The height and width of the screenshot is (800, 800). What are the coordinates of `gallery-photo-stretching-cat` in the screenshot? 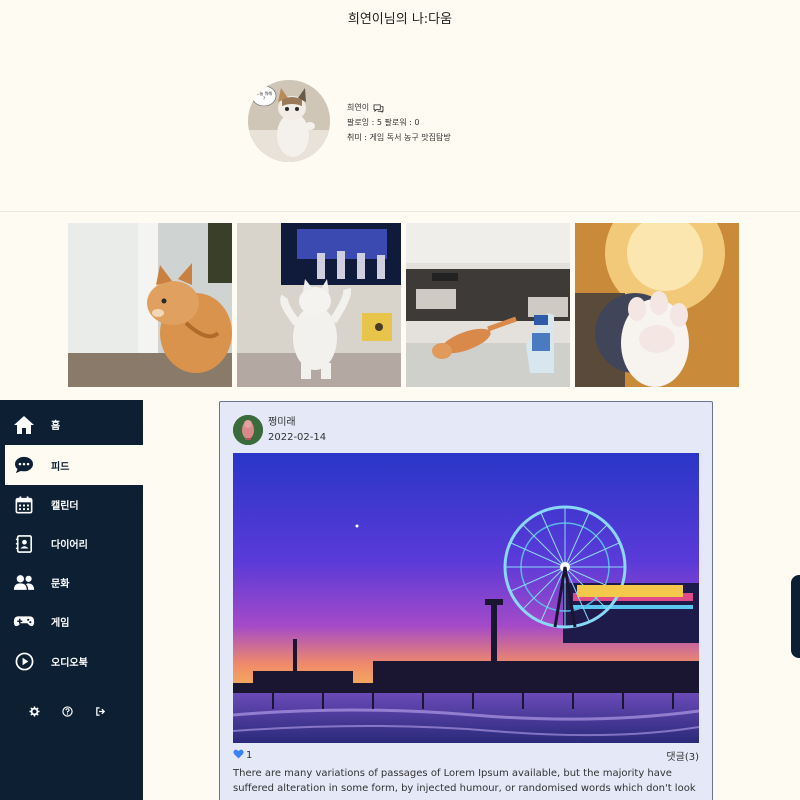 It's located at (488, 305).